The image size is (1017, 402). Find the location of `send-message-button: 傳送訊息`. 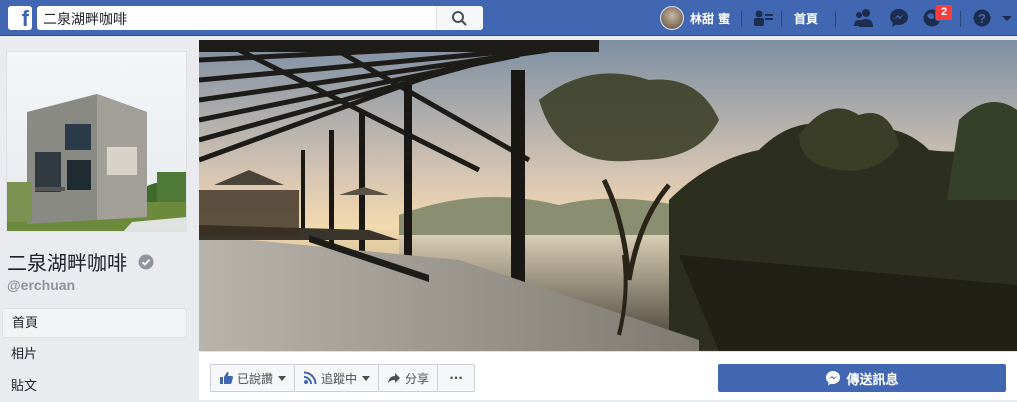

send-message-button: 傳送訊息 is located at coordinates (862, 378).